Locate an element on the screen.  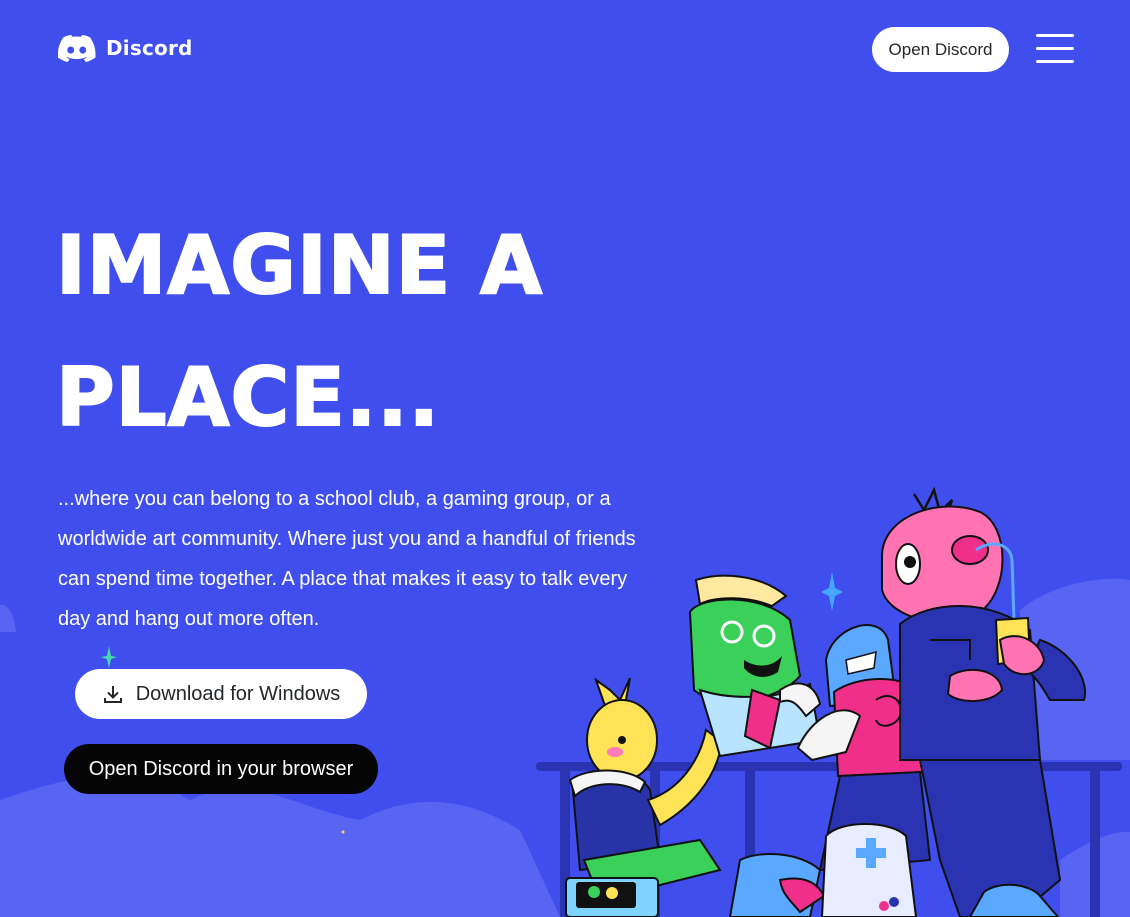
background-hill-bottom-right is located at coordinates (1095, 874).